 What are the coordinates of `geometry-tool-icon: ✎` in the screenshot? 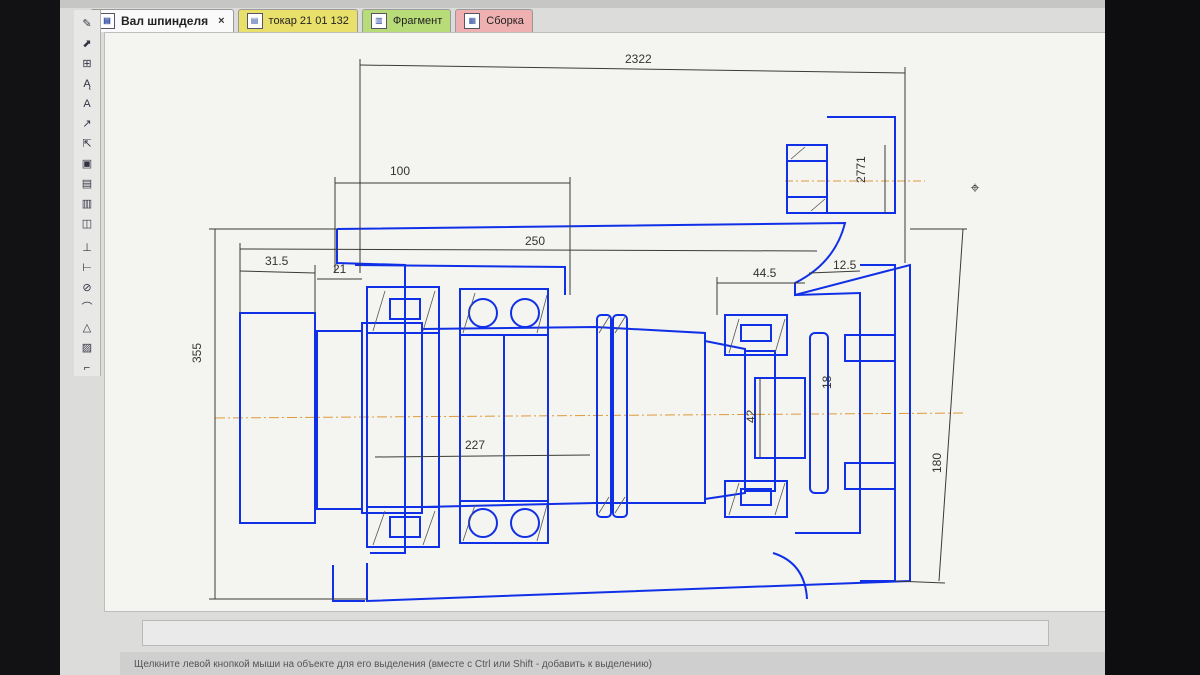 It's located at (87, 24).